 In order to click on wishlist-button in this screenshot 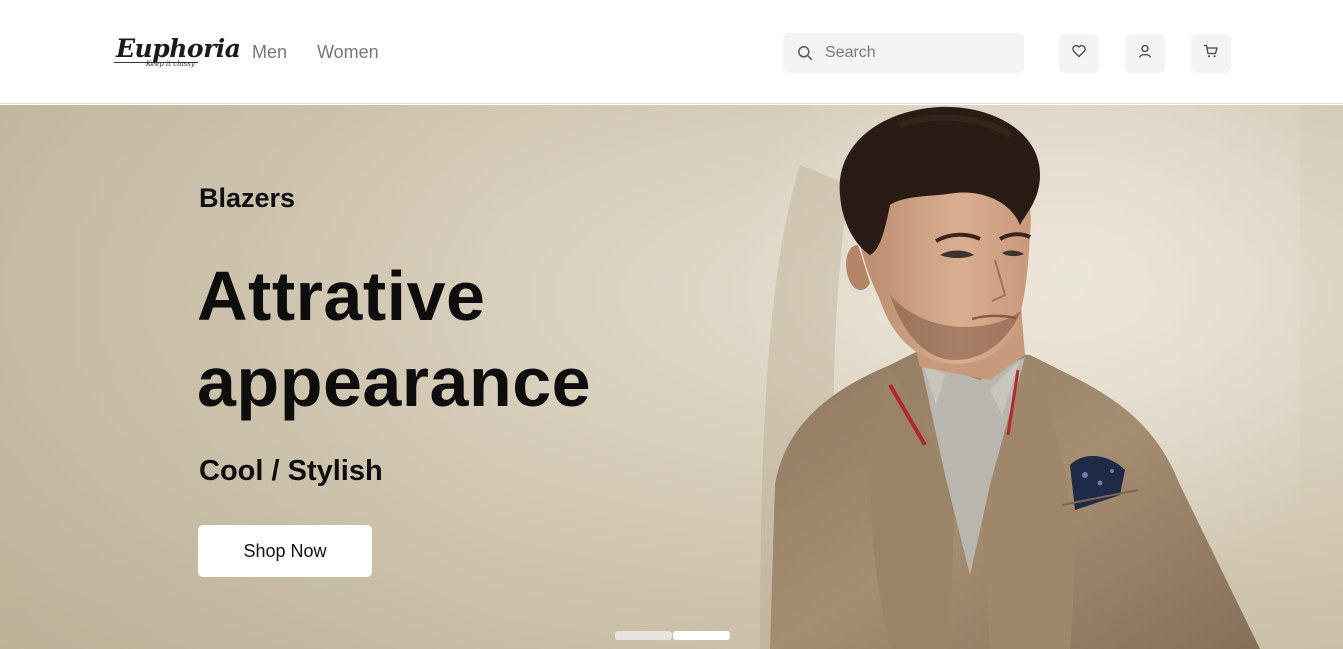, I will do `click(1079, 53)`.